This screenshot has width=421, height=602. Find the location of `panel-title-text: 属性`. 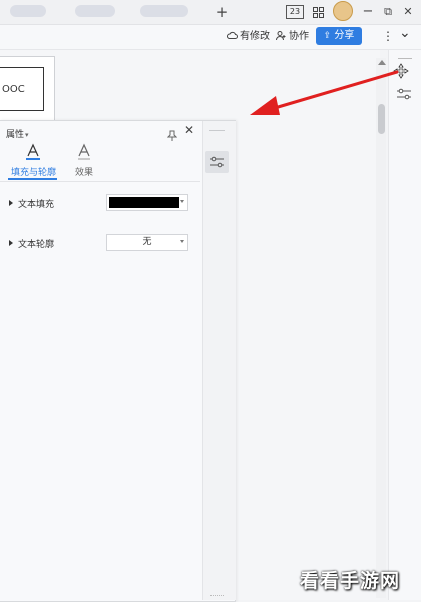

panel-title-text: 属性 is located at coordinates (15, 135).